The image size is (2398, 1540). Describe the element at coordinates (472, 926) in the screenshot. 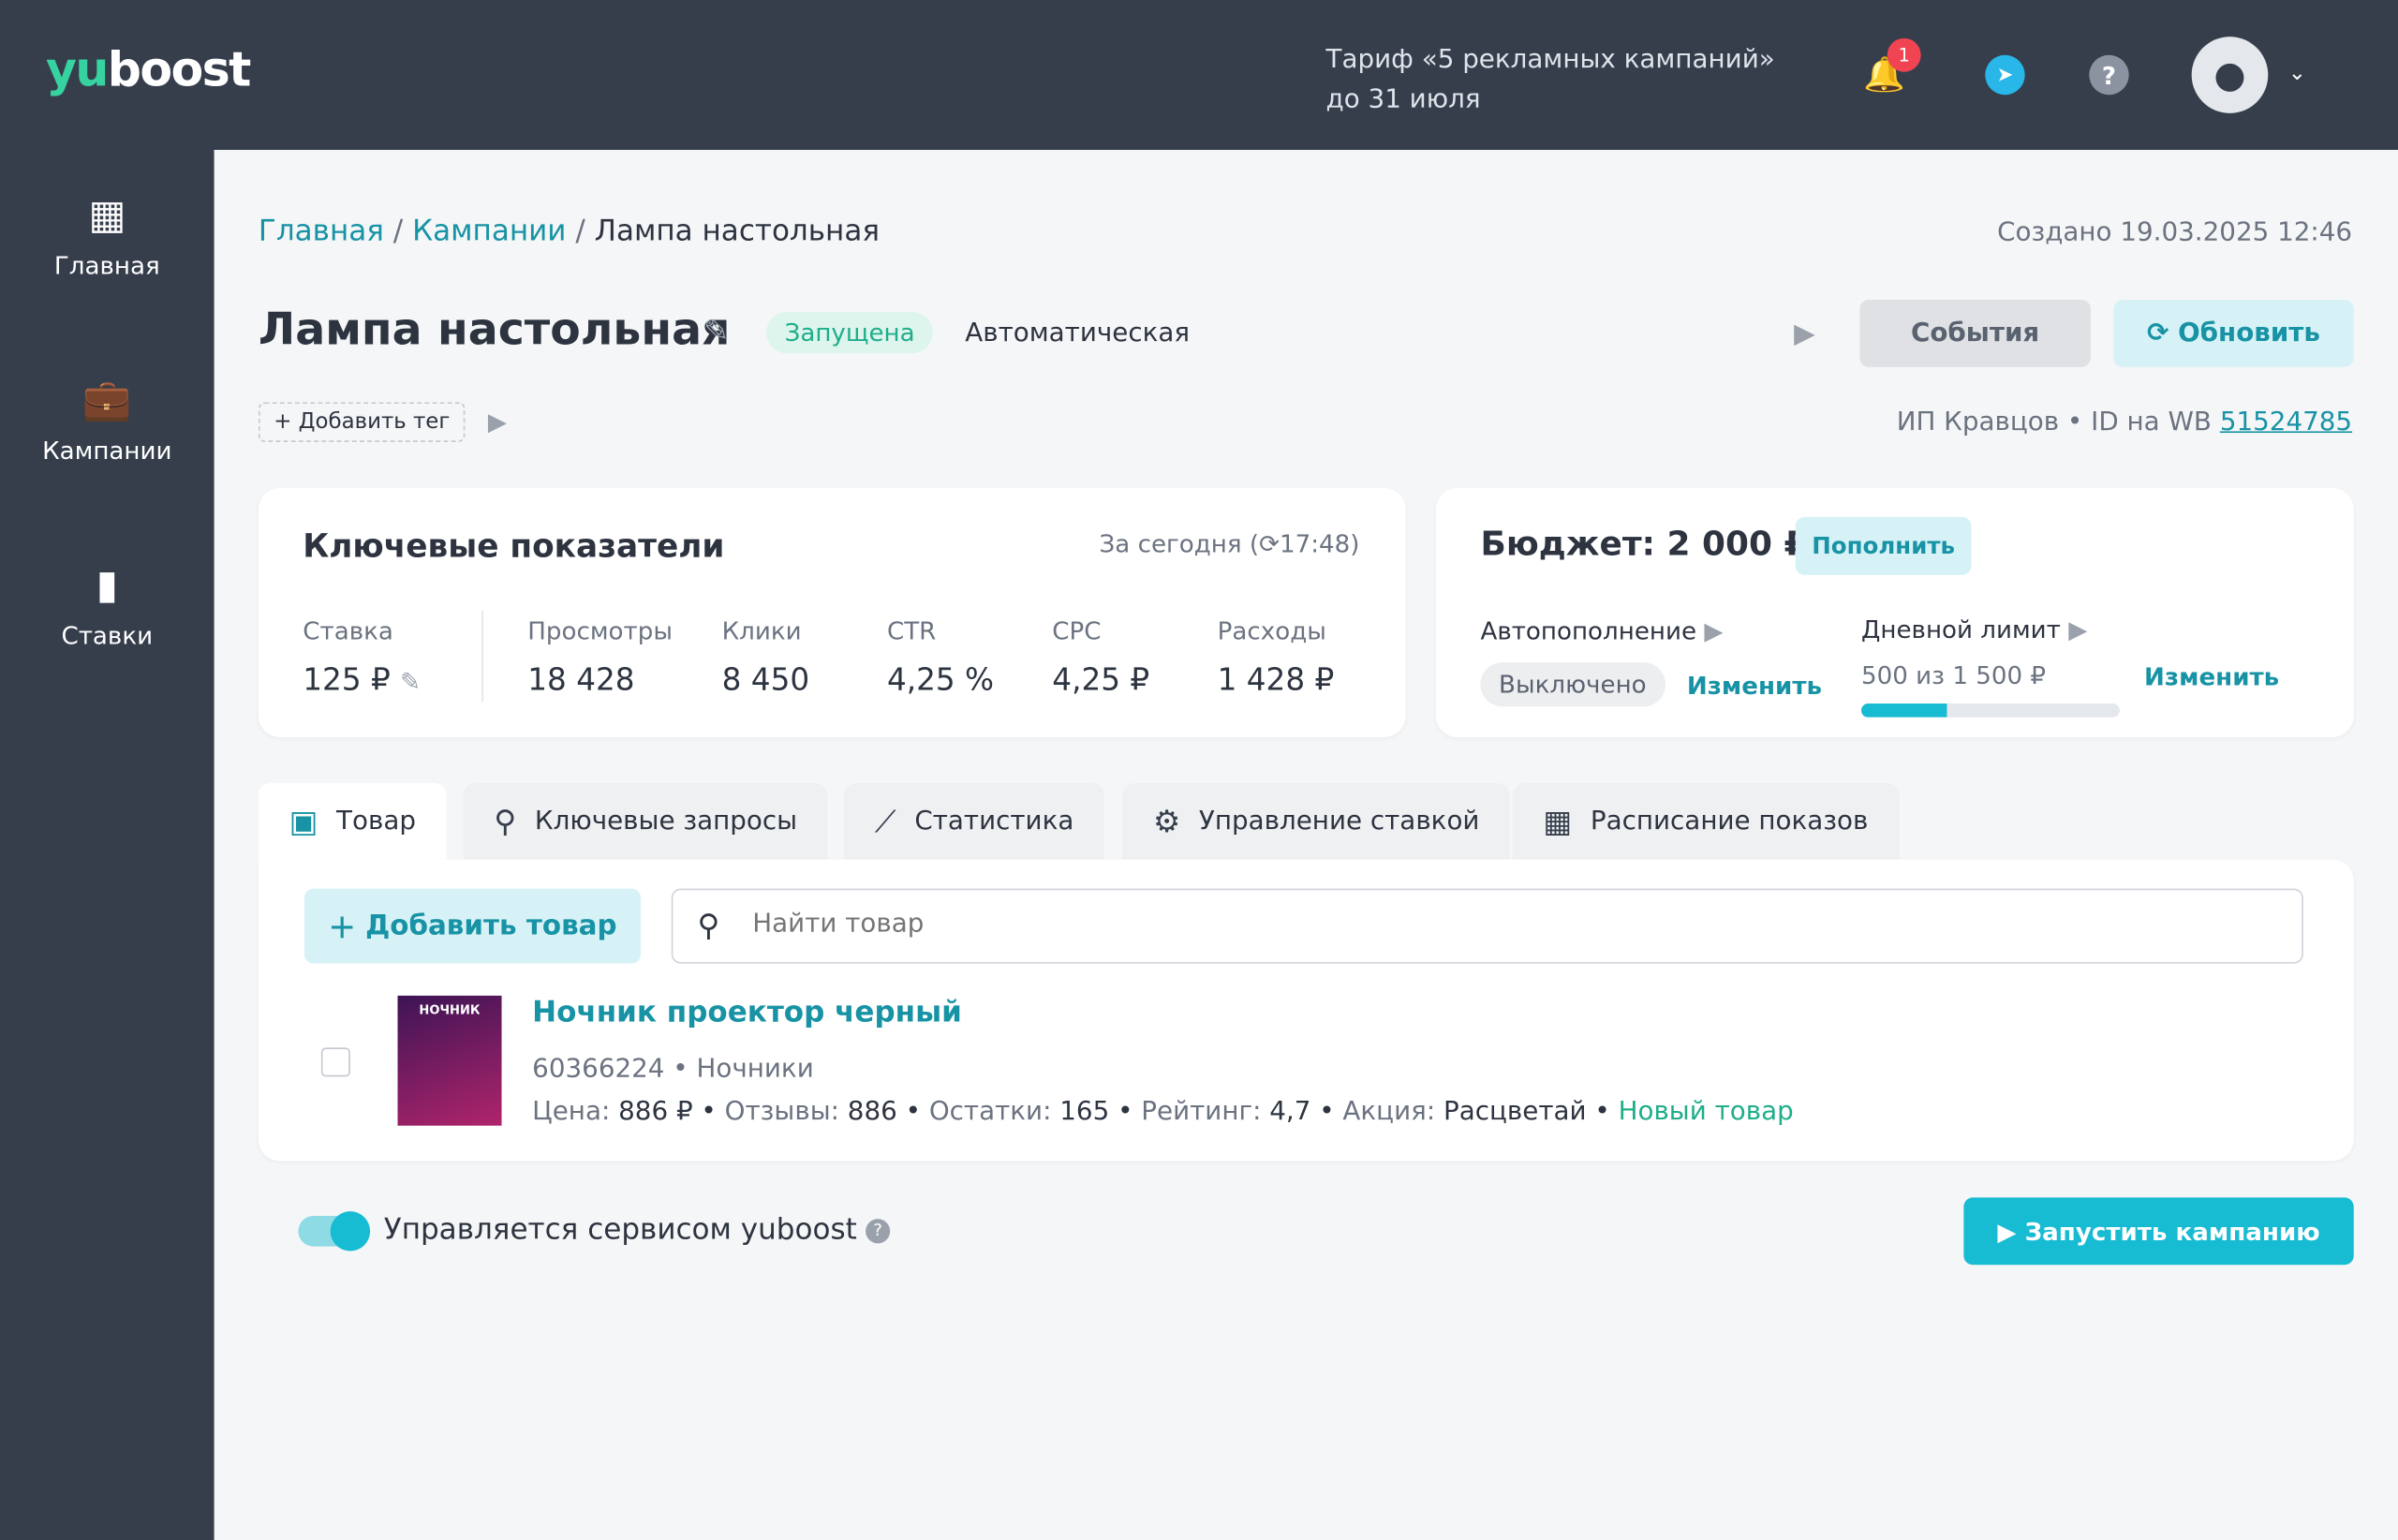

I see `add-product-button: ＋ Добавить товар` at that location.